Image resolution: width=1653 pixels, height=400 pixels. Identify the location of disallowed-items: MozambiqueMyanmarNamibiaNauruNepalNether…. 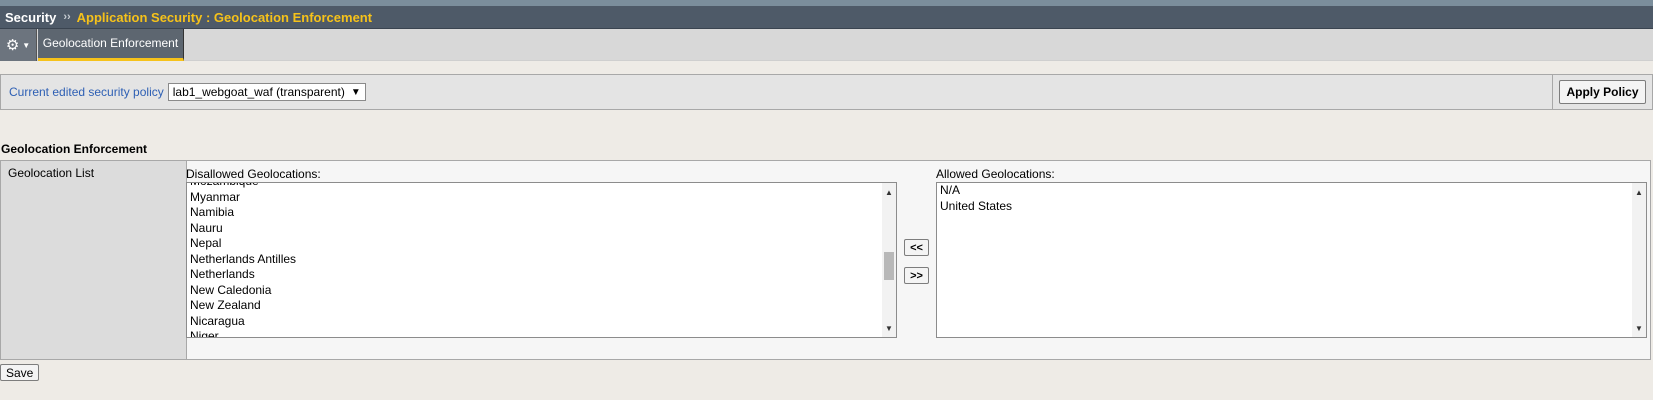
(243, 260).